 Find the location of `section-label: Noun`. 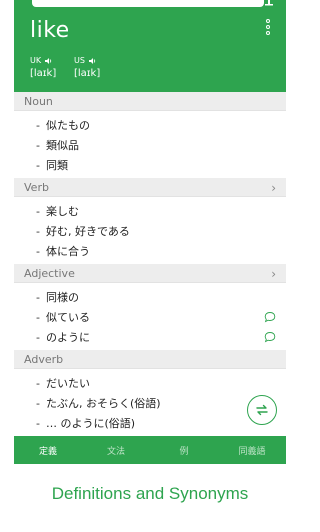

section-label: Noun is located at coordinates (38, 101).